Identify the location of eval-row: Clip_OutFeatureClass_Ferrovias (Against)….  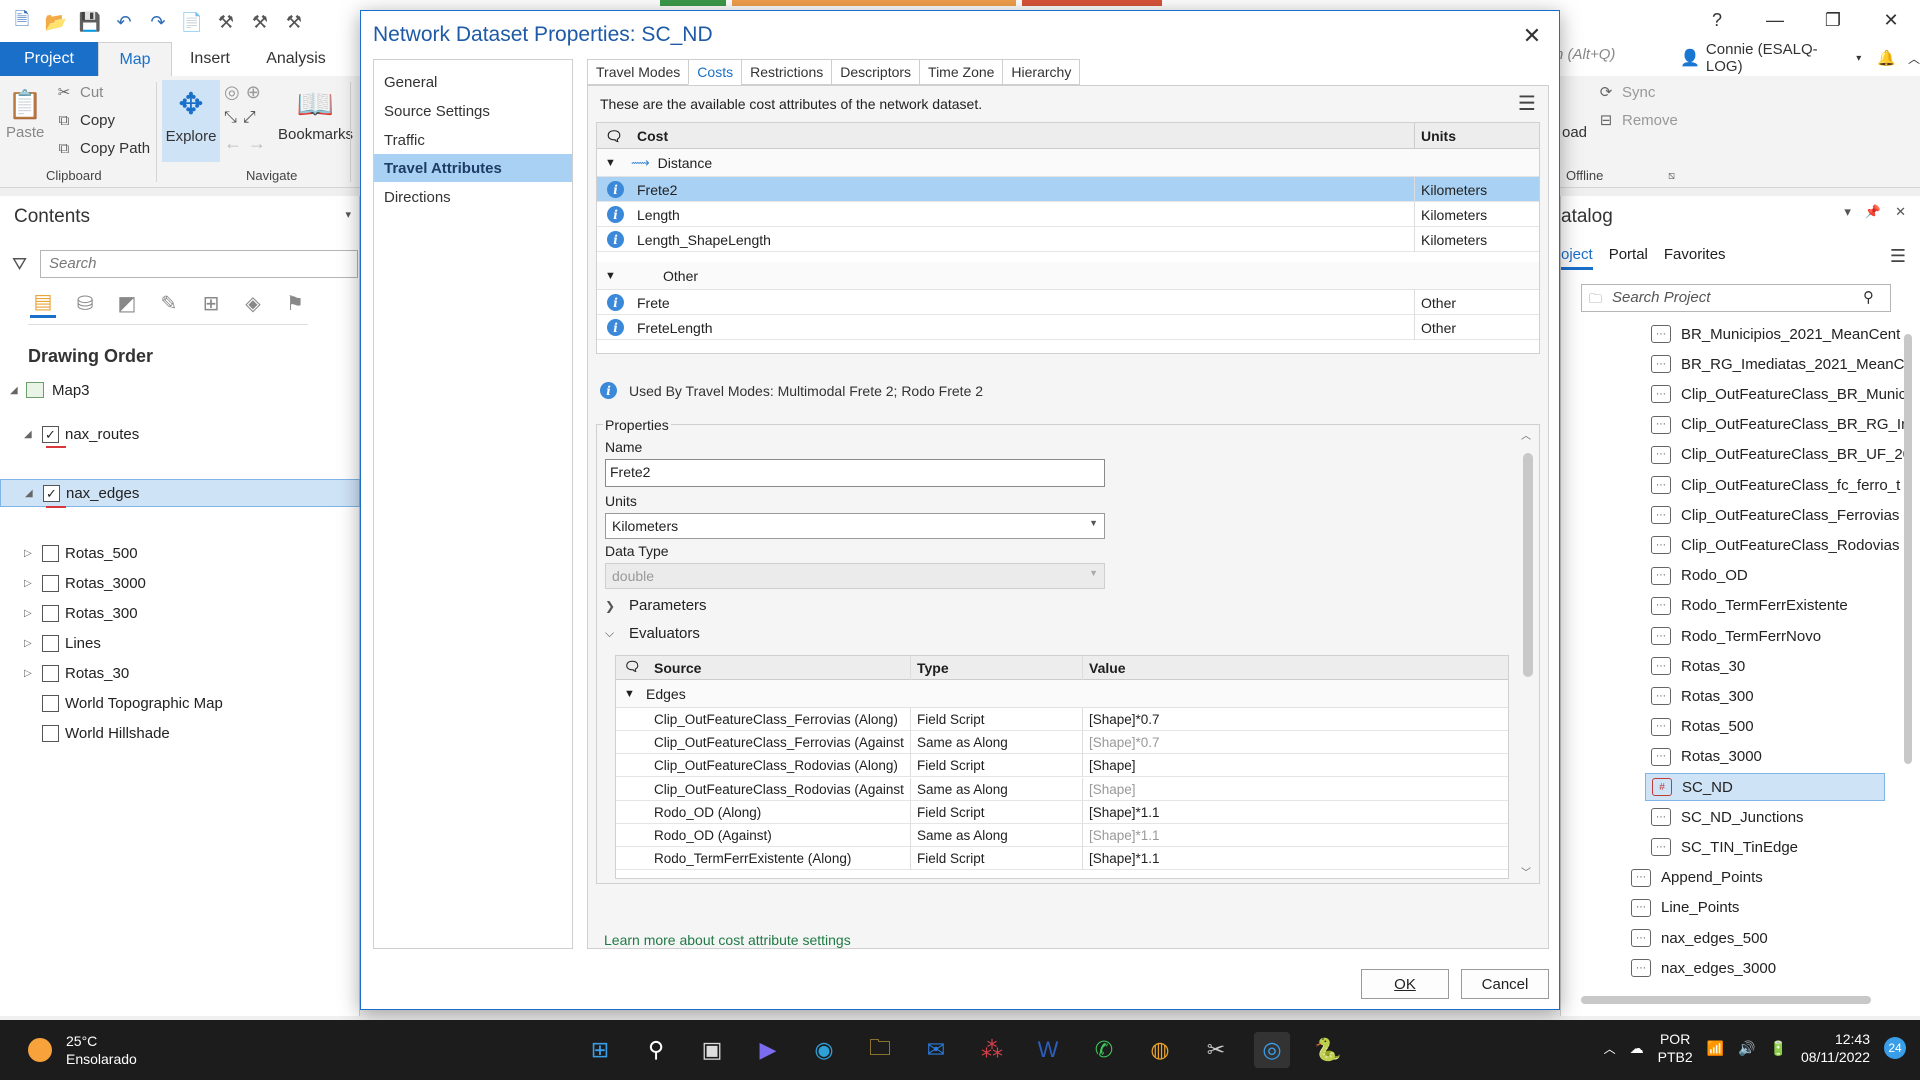
(1062, 743).